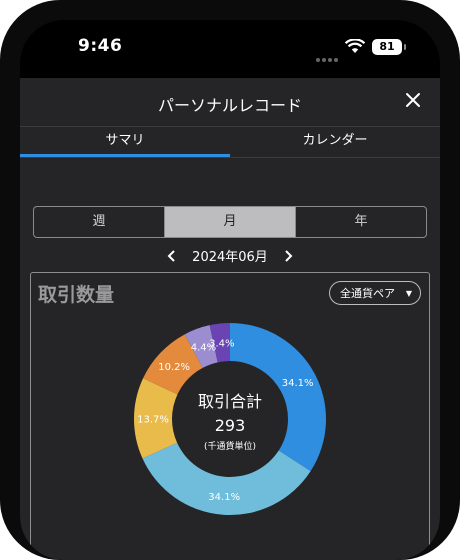 This screenshot has height=560, width=460. I want to click on status-bar: 9:46 81, so click(230, 49).